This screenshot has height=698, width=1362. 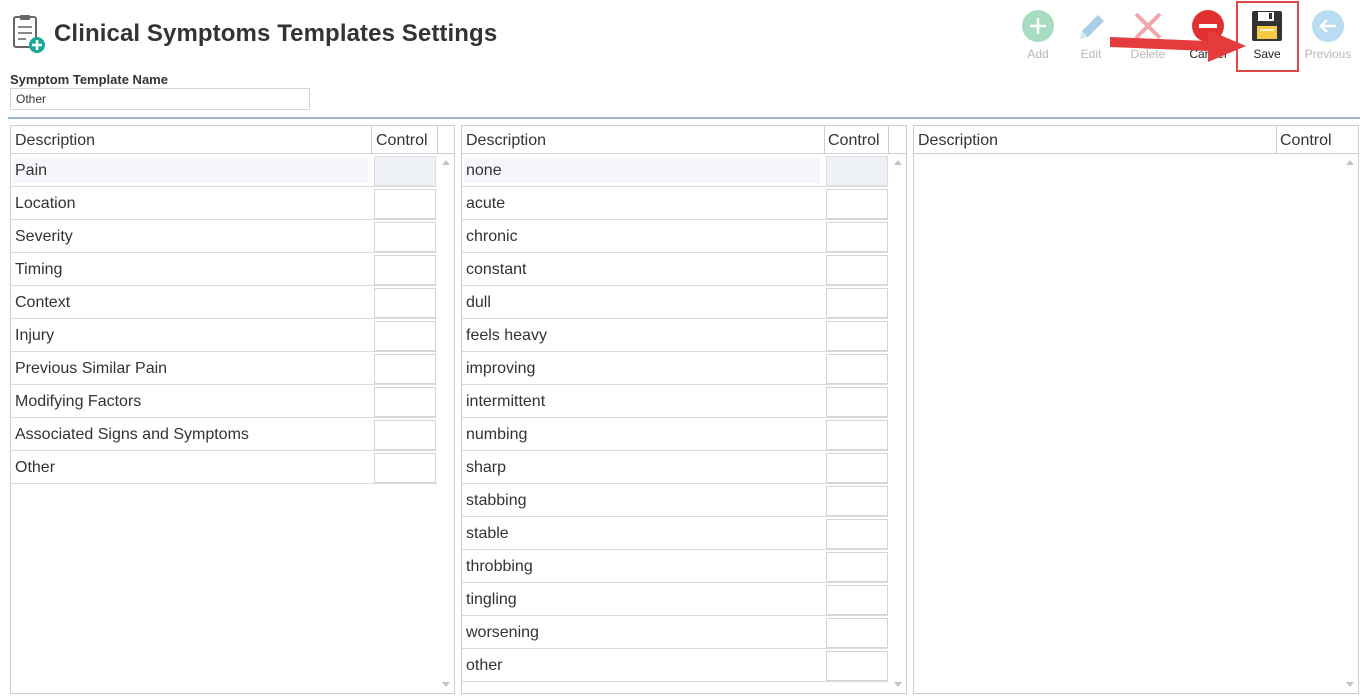 What do you see at coordinates (224, 467) in the screenshot?
I see `table-row: Other` at bounding box center [224, 467].